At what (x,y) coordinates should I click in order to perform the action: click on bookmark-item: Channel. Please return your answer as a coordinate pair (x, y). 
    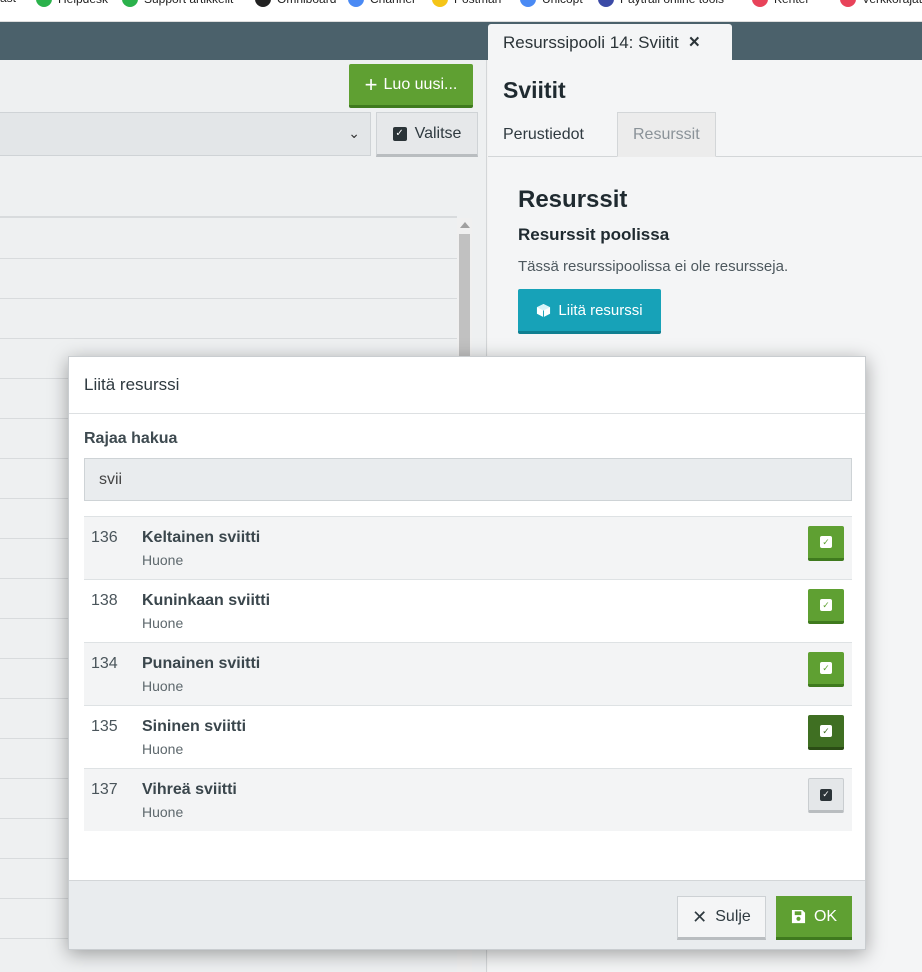
    Looking at the image, I should click on (381, 3).